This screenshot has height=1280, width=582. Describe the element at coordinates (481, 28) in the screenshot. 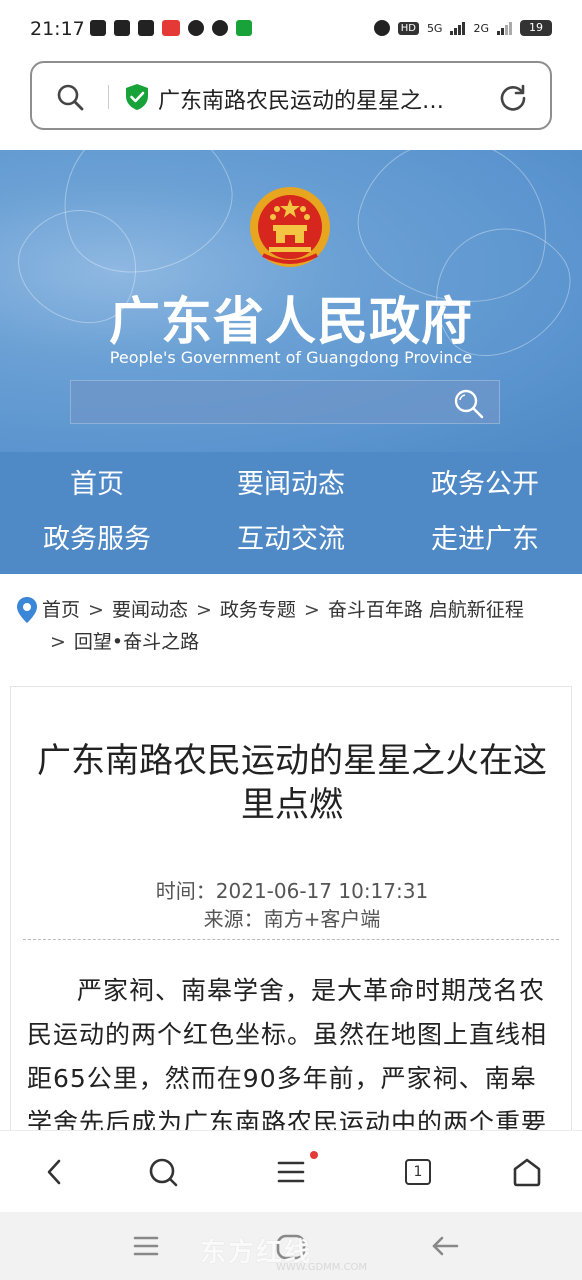

I see `network-label-2: 2G` at that location.